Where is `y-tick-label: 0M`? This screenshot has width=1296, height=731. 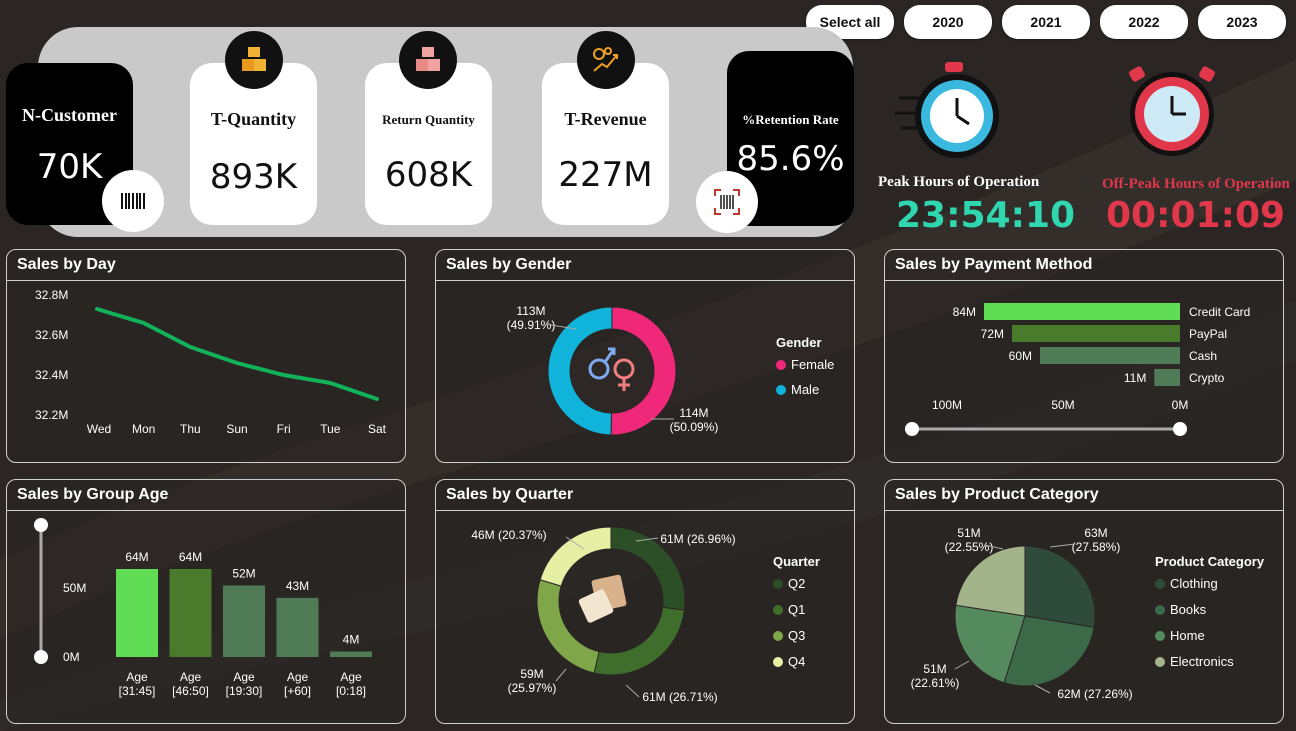 y-tick-label: 0M is located at coordinates (71, 657).